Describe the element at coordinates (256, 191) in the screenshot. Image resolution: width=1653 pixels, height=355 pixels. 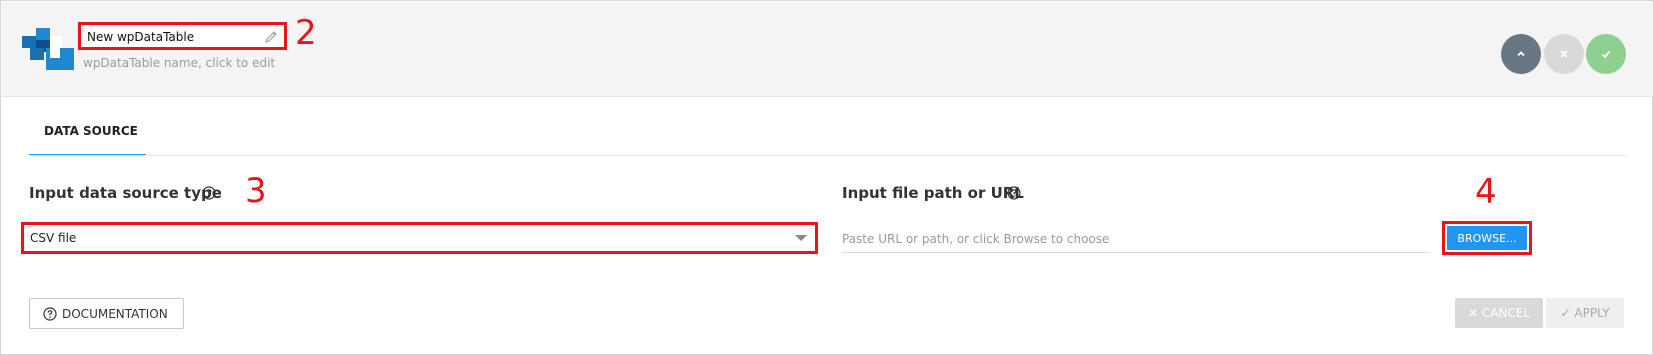
I see `annotation-number: 3` at that location.